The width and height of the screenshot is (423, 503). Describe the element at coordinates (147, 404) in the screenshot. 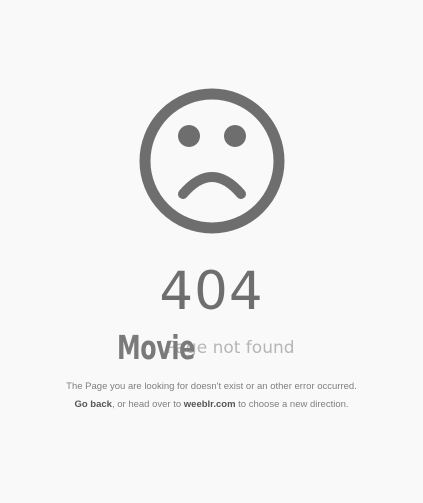

I see `message-line-2-middle: , or head over to` at that location.